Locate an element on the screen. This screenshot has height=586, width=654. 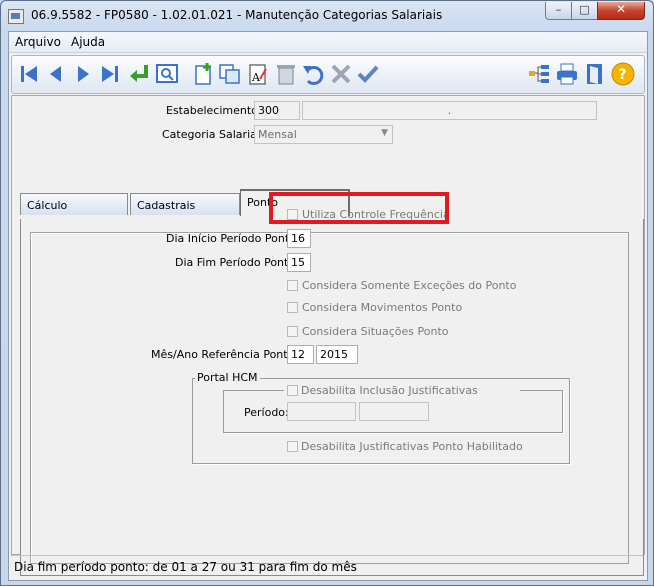
close-button: ✕ is located at coordinates (621, 11).